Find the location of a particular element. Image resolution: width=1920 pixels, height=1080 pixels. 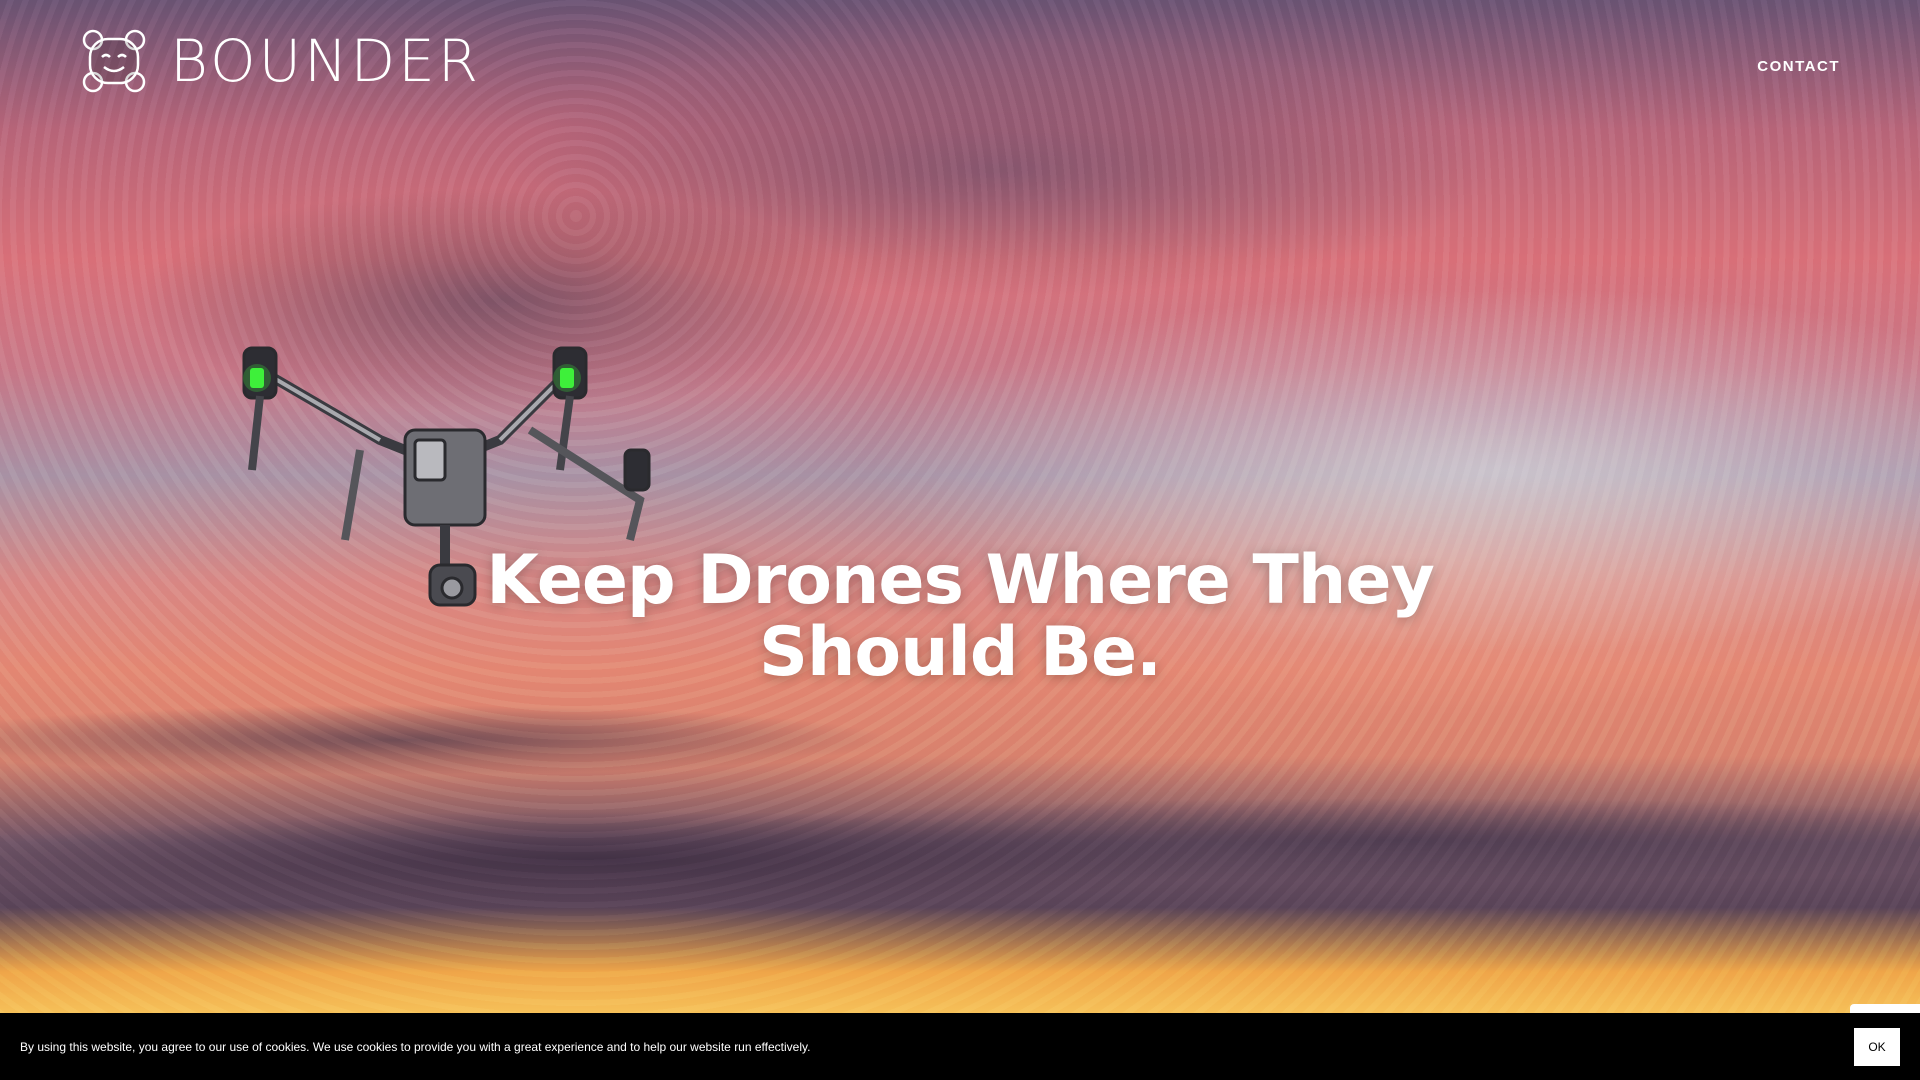

hero-headline: Keep Drones Where They Should Be. is located at coordinates (960, 617).